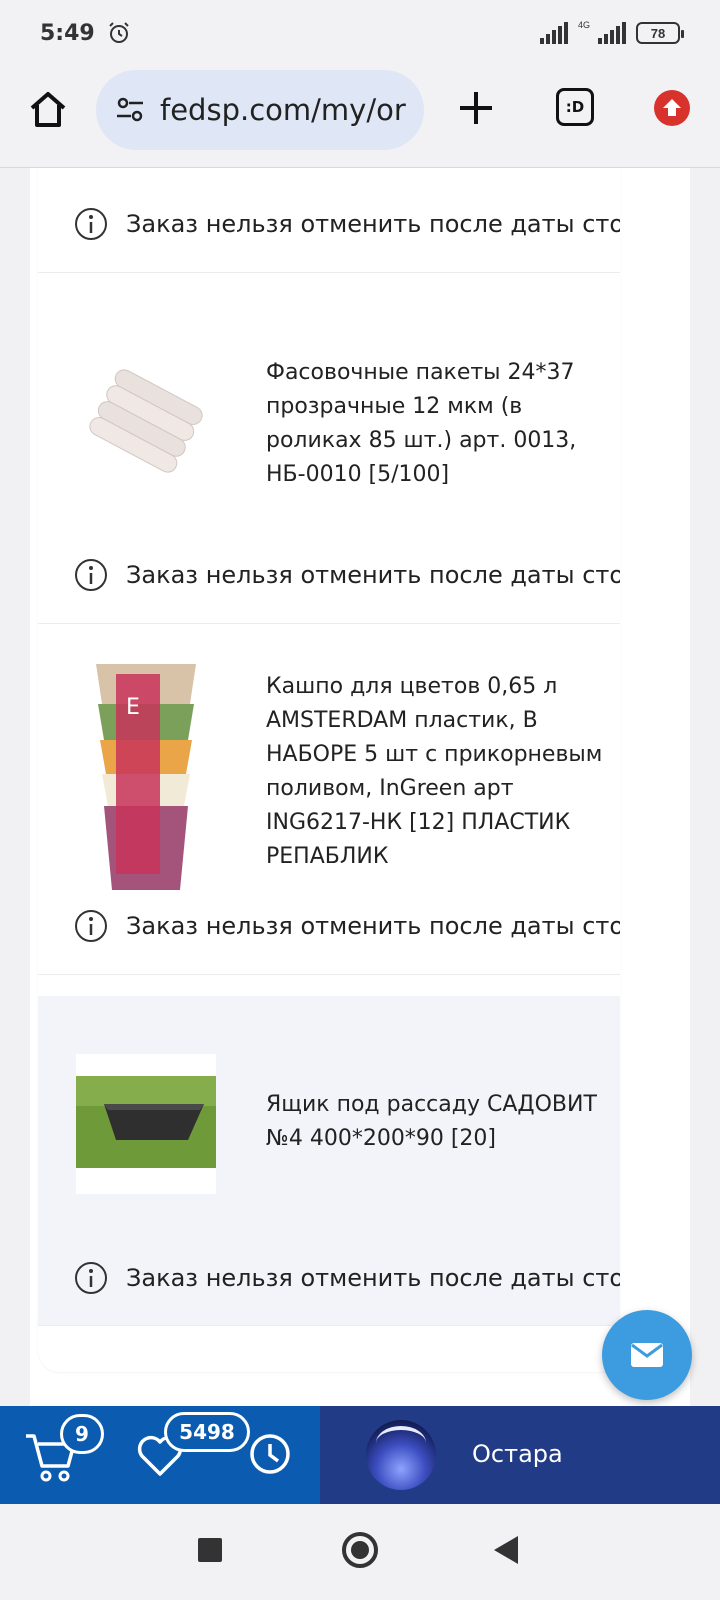 This screenshot has width=720, height=1600. I want to click on system-navigation-bar, so click(360, 1552).